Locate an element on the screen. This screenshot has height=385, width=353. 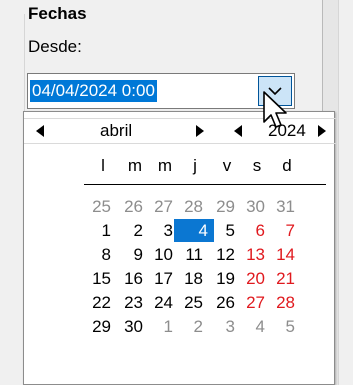
calendar-day: 5 is located at coordinates (223, 230).